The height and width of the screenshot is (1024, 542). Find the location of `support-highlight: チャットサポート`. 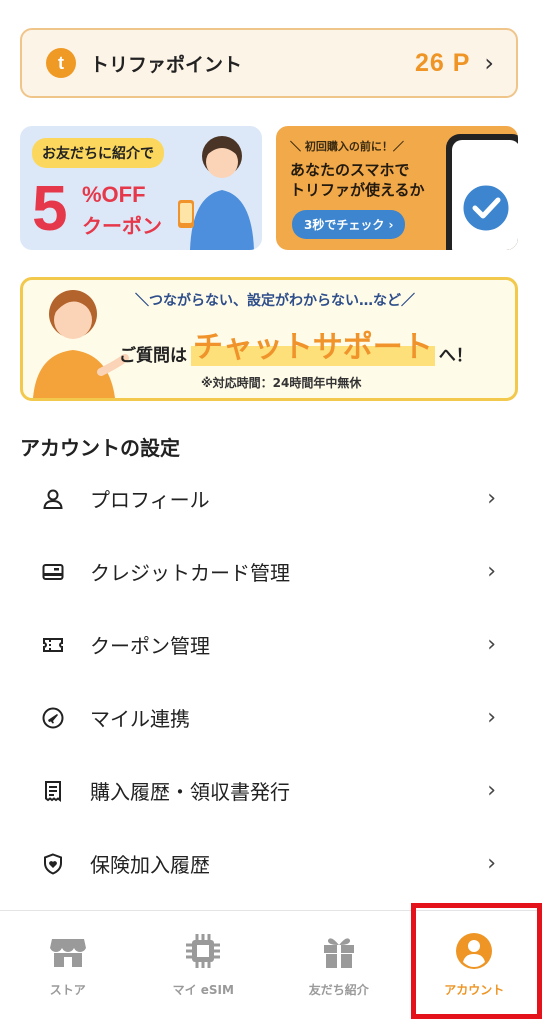

support-highlight: チャットサポート is located at coordinates (313, 344).